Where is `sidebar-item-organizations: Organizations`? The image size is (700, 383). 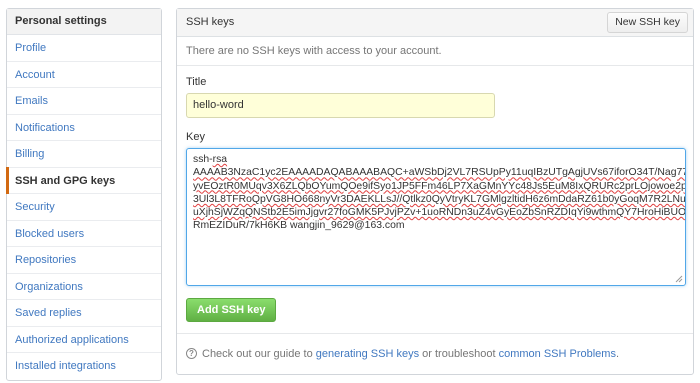 sidebar-item-organizations: Organizations is located at coordinates (84, 287).